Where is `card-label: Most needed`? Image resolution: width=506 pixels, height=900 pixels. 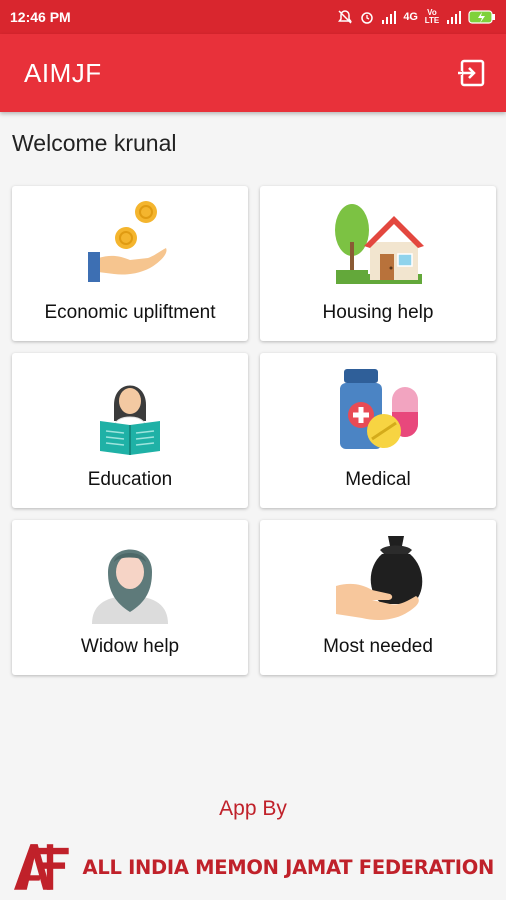
card-label: Most needed is located at coordinates (378, 646).